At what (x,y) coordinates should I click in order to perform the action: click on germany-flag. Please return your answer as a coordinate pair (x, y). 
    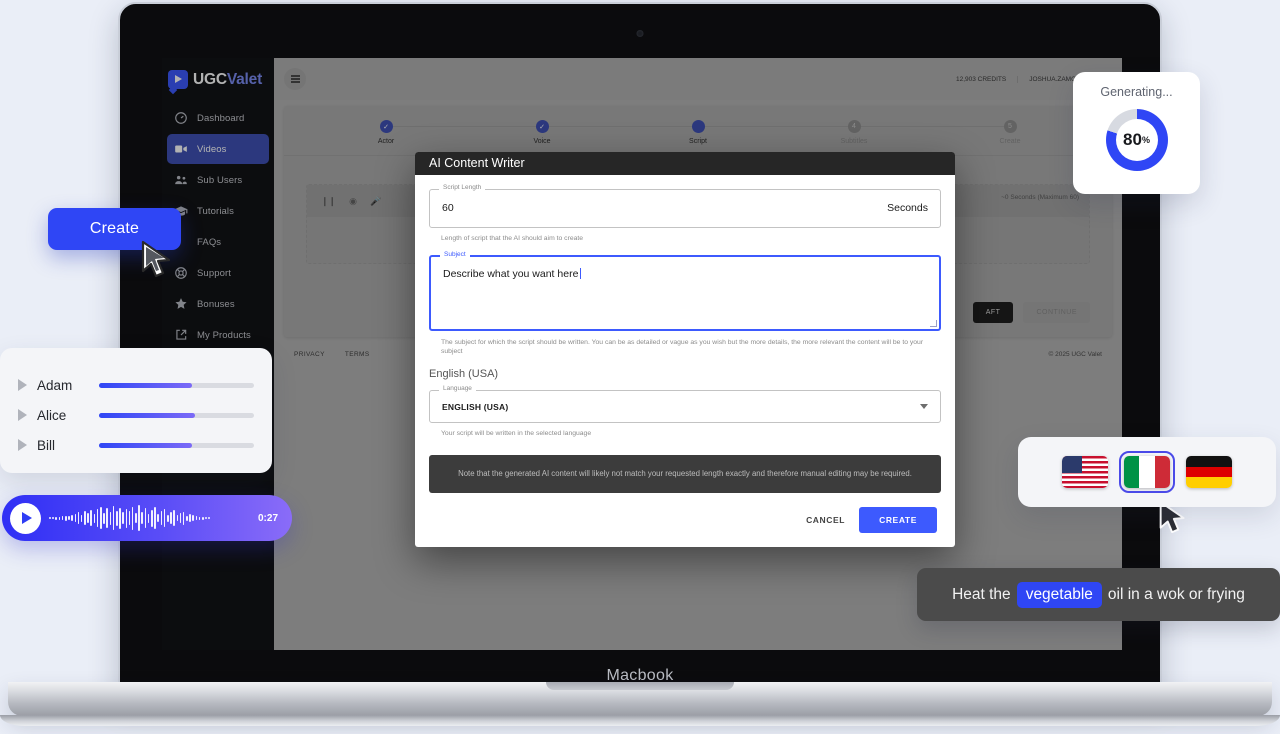
    Looking at the image, I should click on (1209, 472).